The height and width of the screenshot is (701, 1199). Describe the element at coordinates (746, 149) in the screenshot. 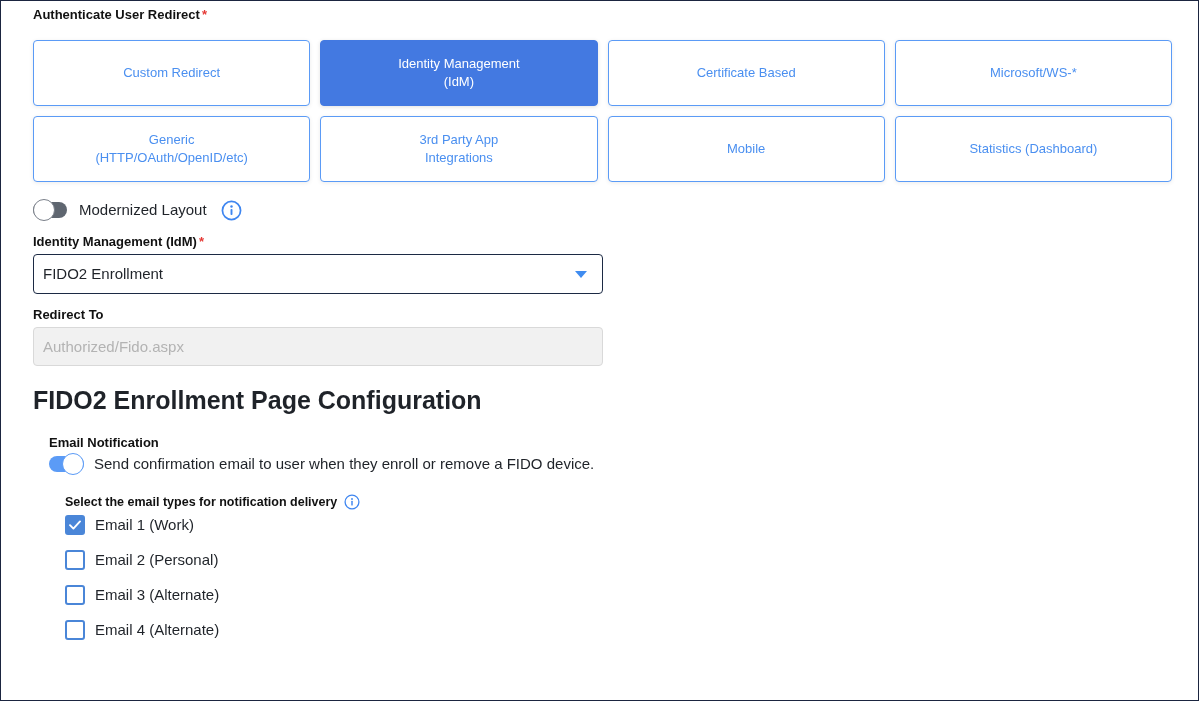

I see `redirect-option: Mobile` at that location.